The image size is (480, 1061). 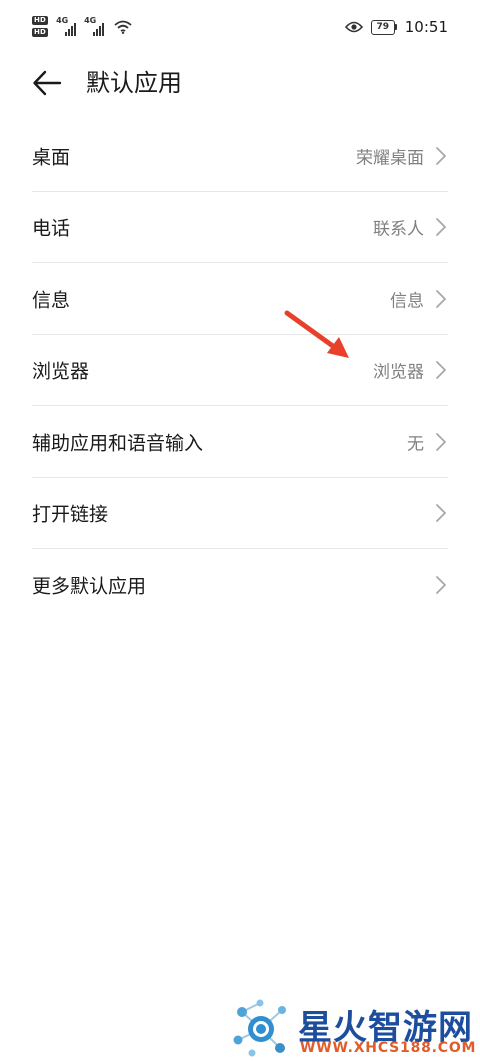 I want to click on sim1-network-label: 4G, so click(x=62, y=20).